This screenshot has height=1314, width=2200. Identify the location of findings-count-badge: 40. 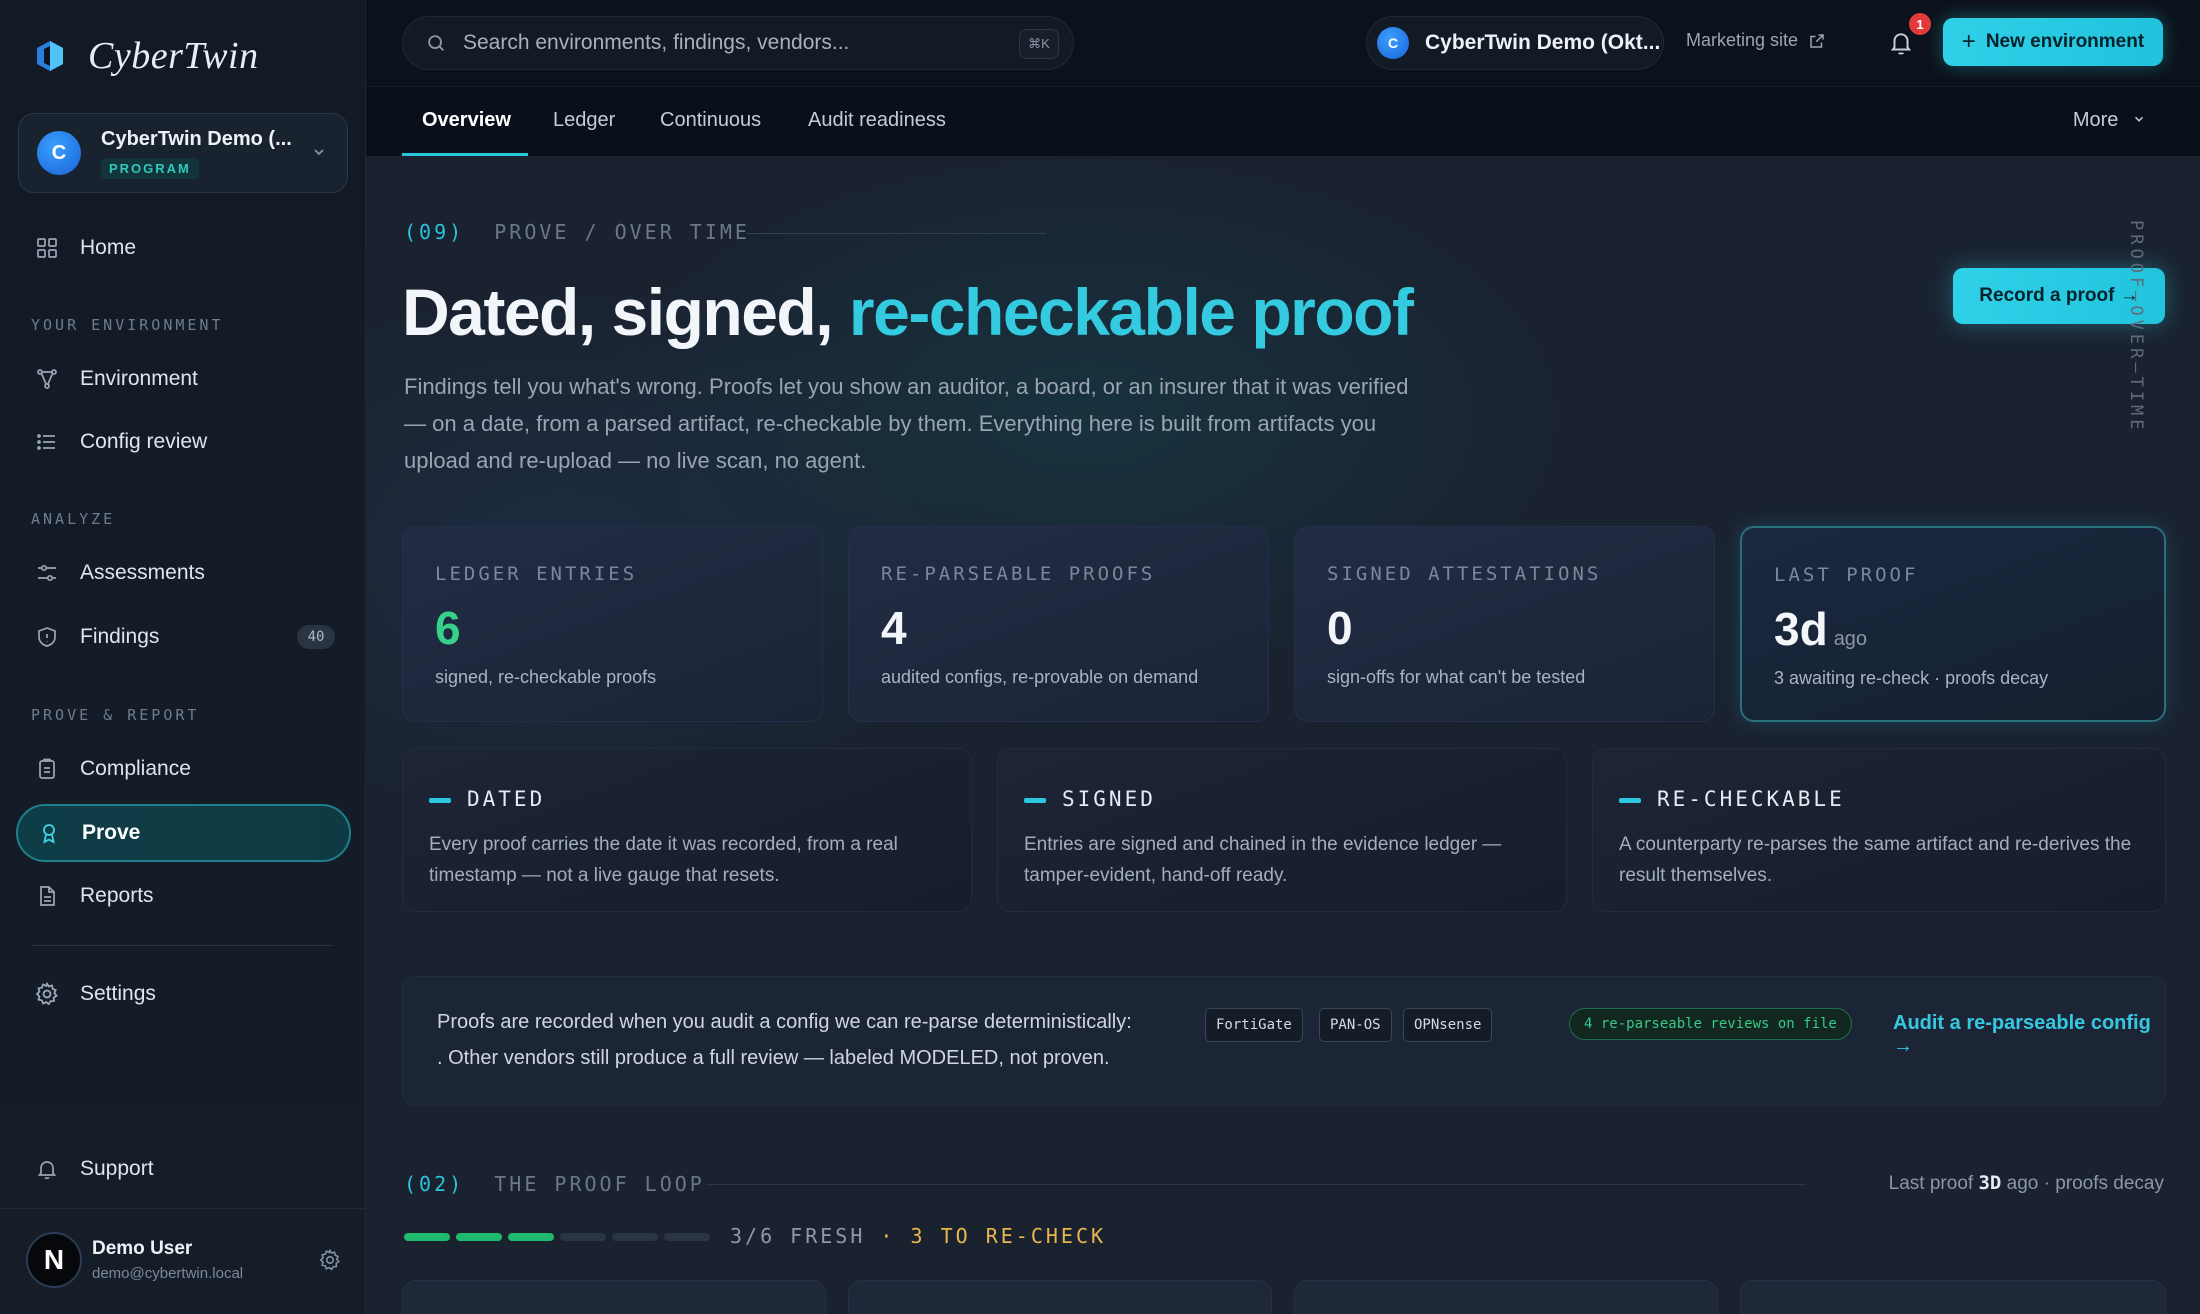
(316, 637).